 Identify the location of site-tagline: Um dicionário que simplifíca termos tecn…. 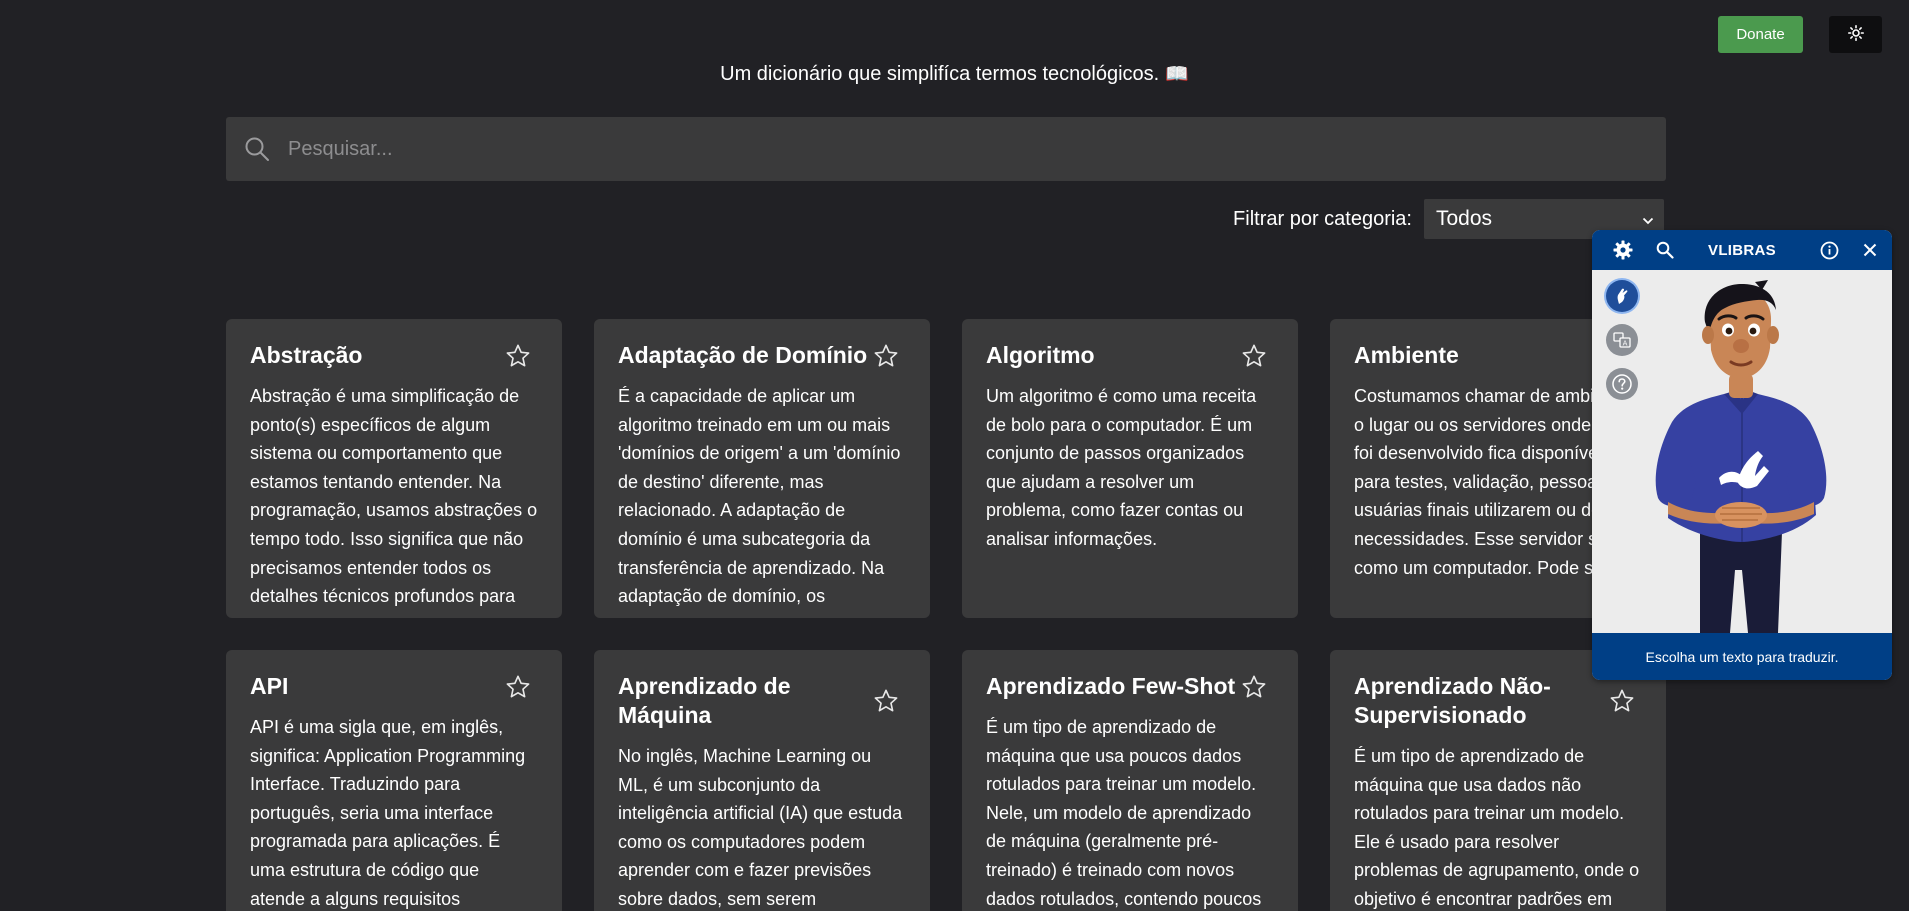
(954, 74).